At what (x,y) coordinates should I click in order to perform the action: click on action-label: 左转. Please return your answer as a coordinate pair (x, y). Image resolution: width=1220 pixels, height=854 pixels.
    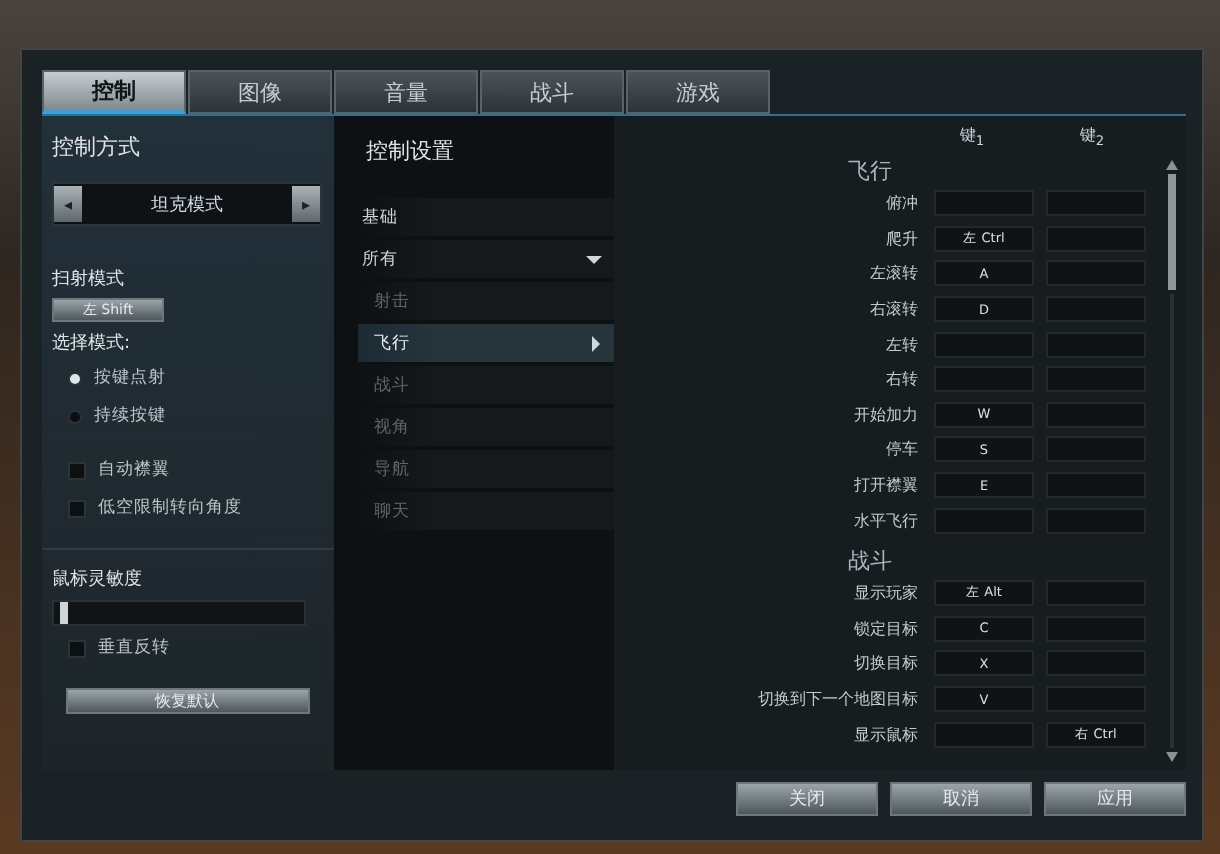
    Looking at the image, I should click on (902, 344).